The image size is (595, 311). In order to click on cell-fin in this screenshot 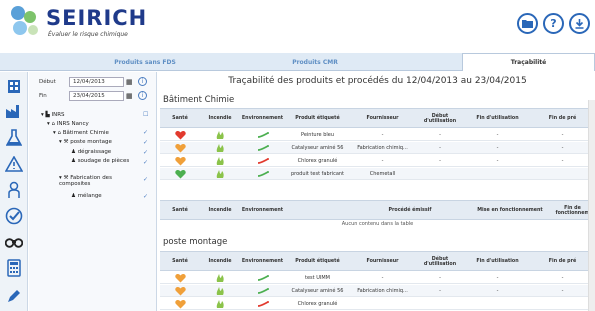, I will do `click(497, 174)`.